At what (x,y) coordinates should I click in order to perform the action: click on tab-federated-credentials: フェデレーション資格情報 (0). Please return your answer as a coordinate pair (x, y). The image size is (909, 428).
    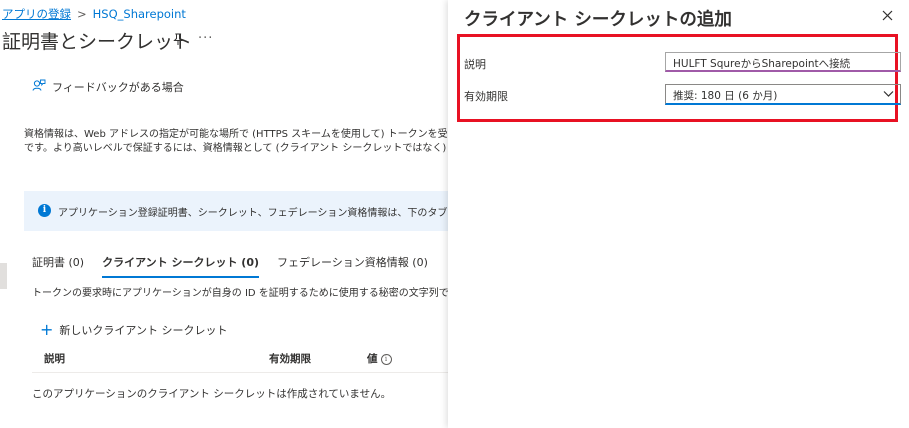
    Looking at the image, I should click on (352, 266).